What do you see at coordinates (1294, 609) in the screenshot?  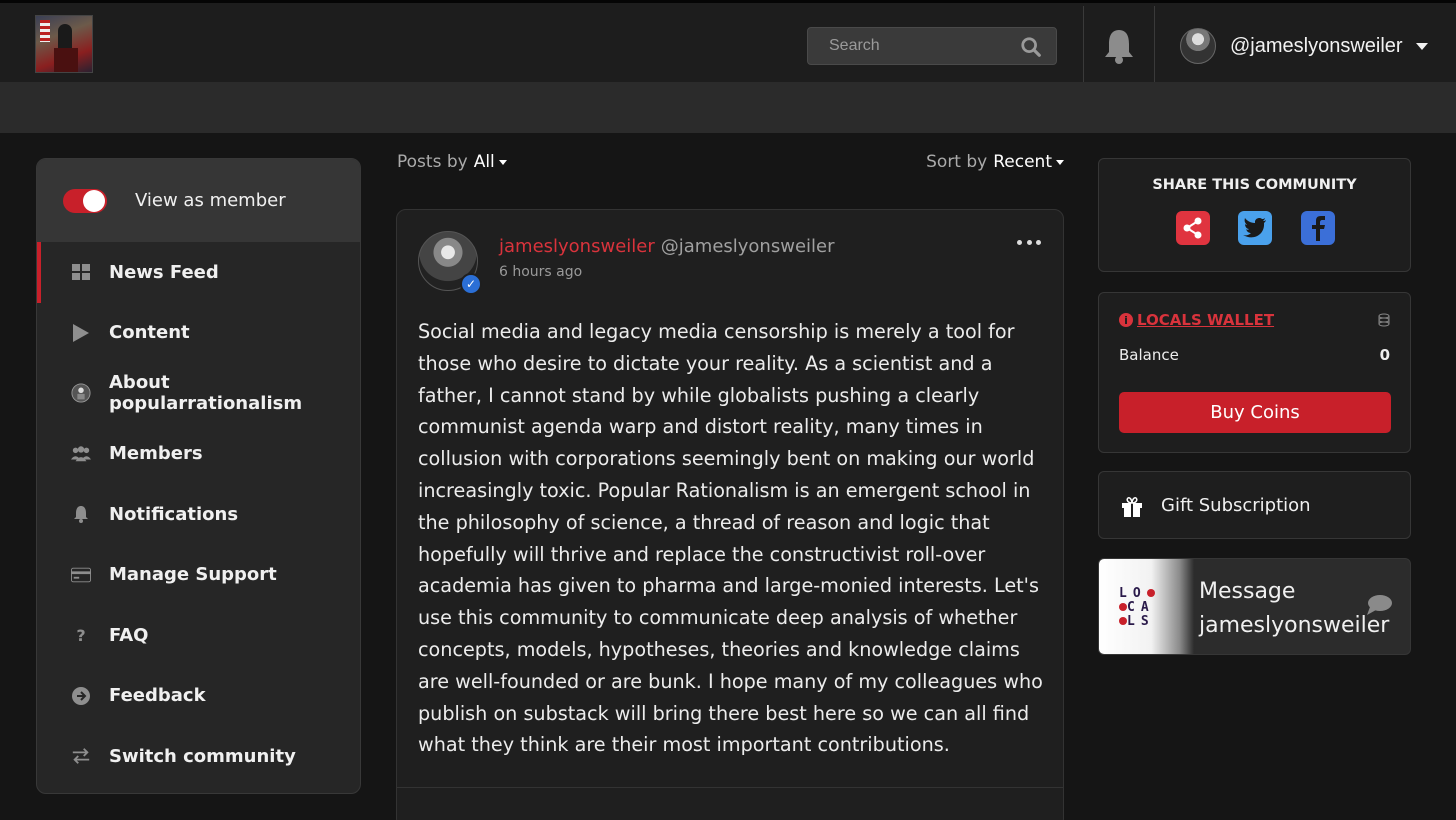 I see `message-text: Message jameslyonsweiler` at bounding box center [1294, 609].